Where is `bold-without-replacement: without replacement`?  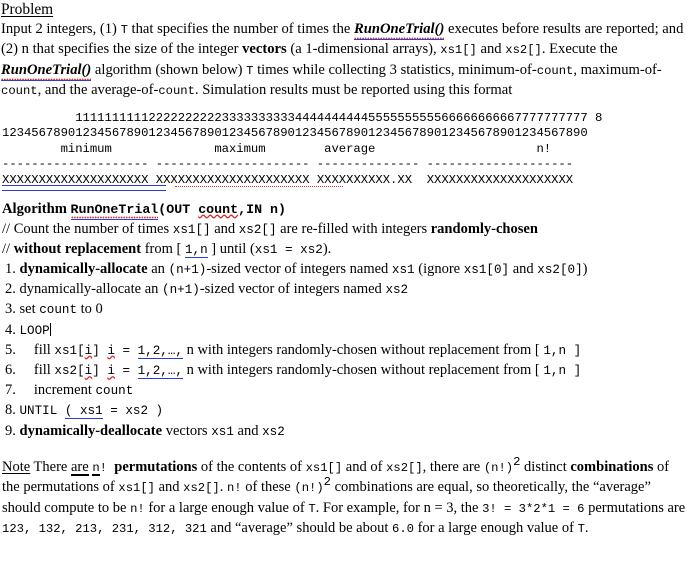 bold-without-replacement: without replacement is located at coordinates (77, 248).